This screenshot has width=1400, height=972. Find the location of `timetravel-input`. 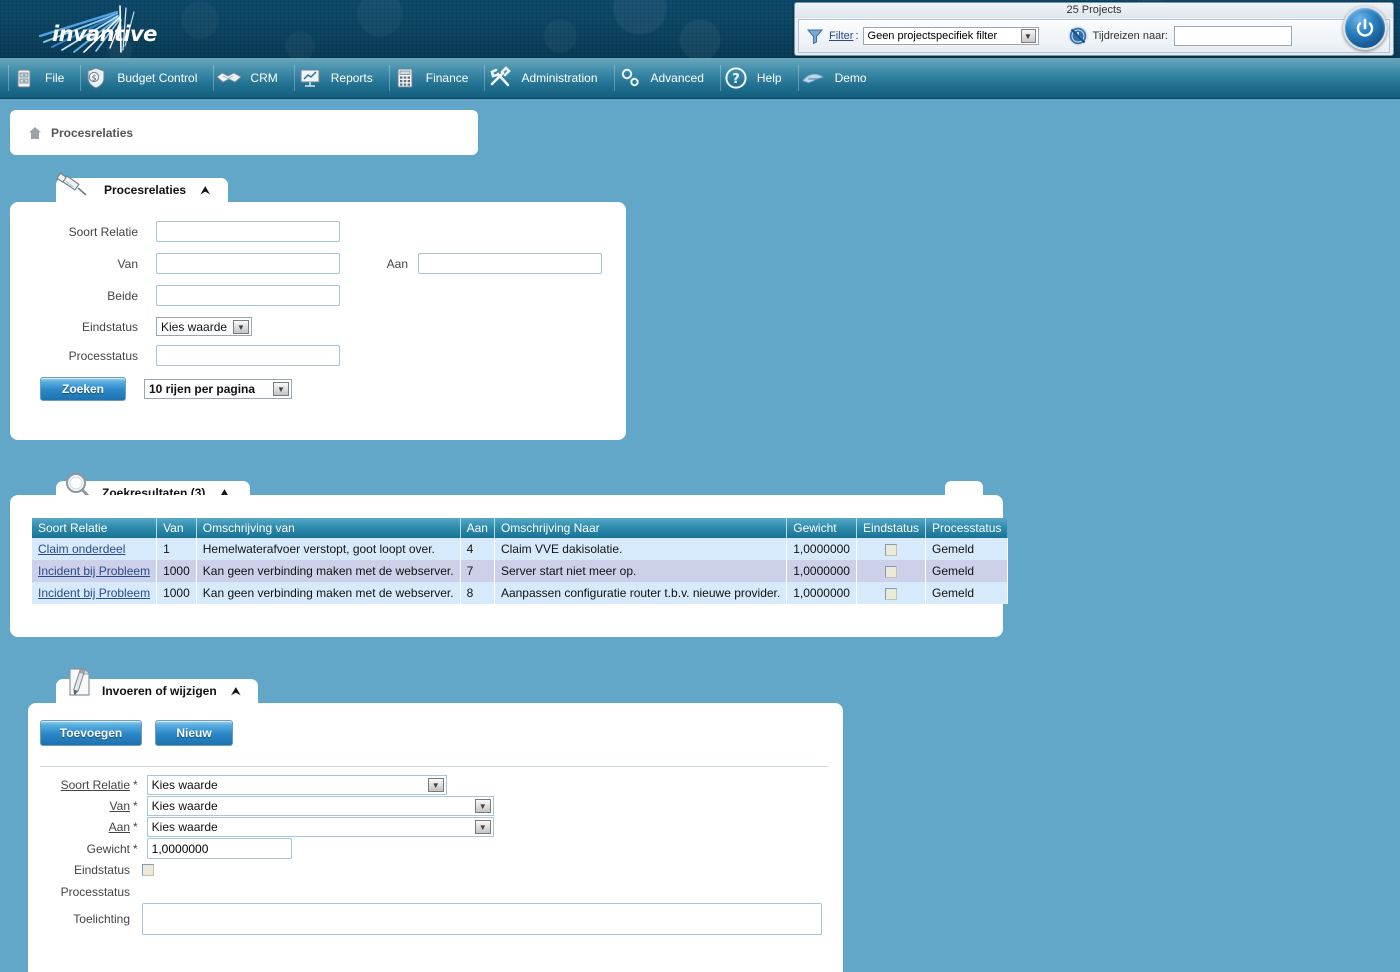

timetravel-input is located at coordinates (1232, 36).